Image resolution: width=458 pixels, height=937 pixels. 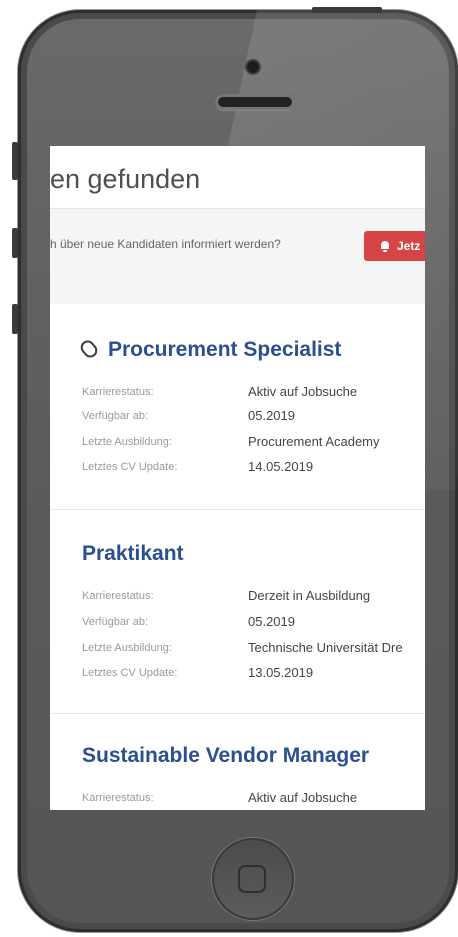 What do you see at coordinates (325, 647) in the screenshot?
I see `last-education-value: Technische Universität Dre` at bounding box center [325, 647].